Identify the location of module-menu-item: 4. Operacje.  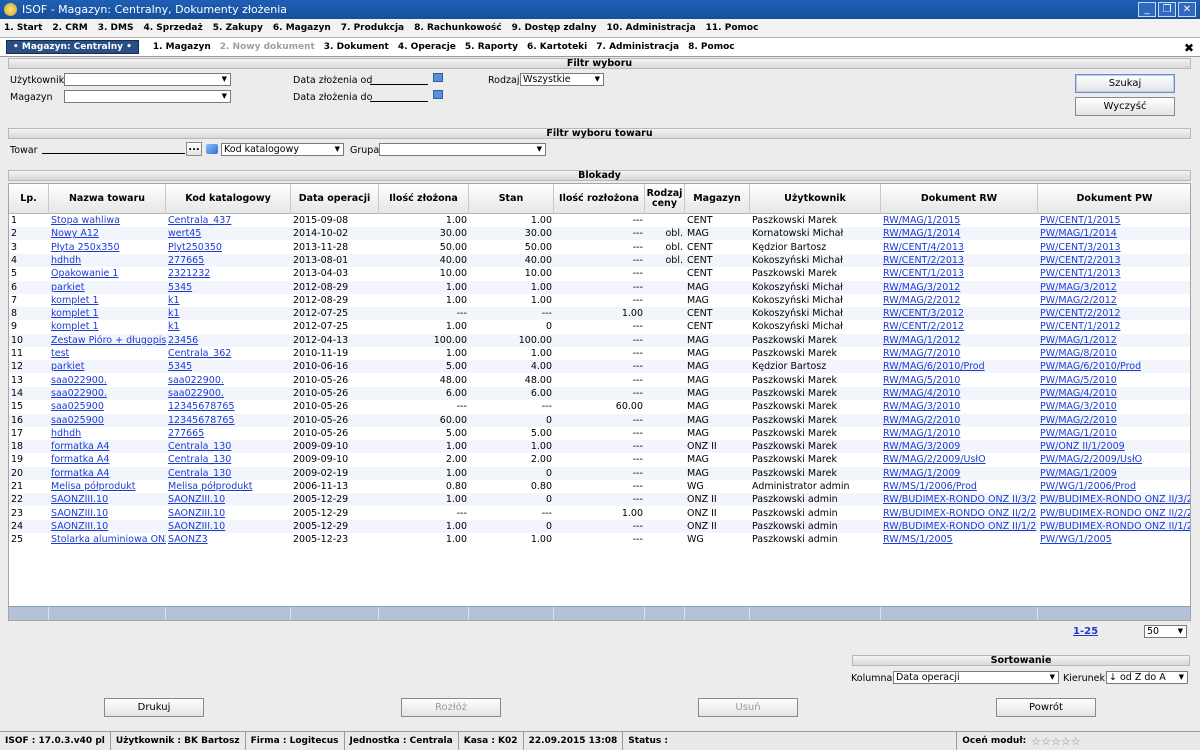
(427, 47).